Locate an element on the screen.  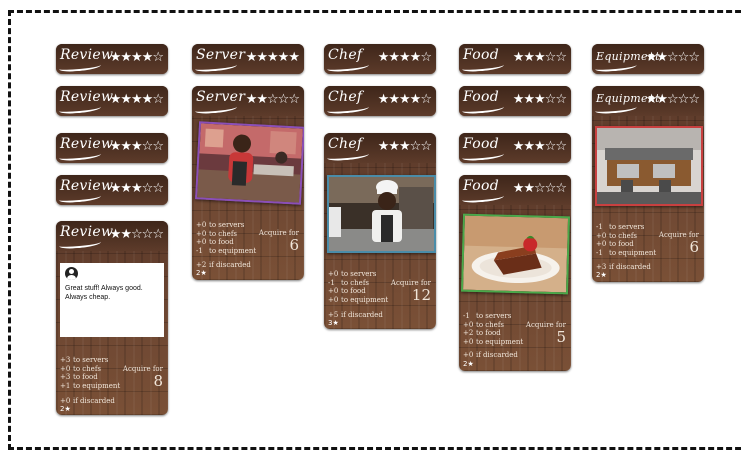
equipment-card: Equipment ★★☆☆☆ is located at coordinates (648, 59).